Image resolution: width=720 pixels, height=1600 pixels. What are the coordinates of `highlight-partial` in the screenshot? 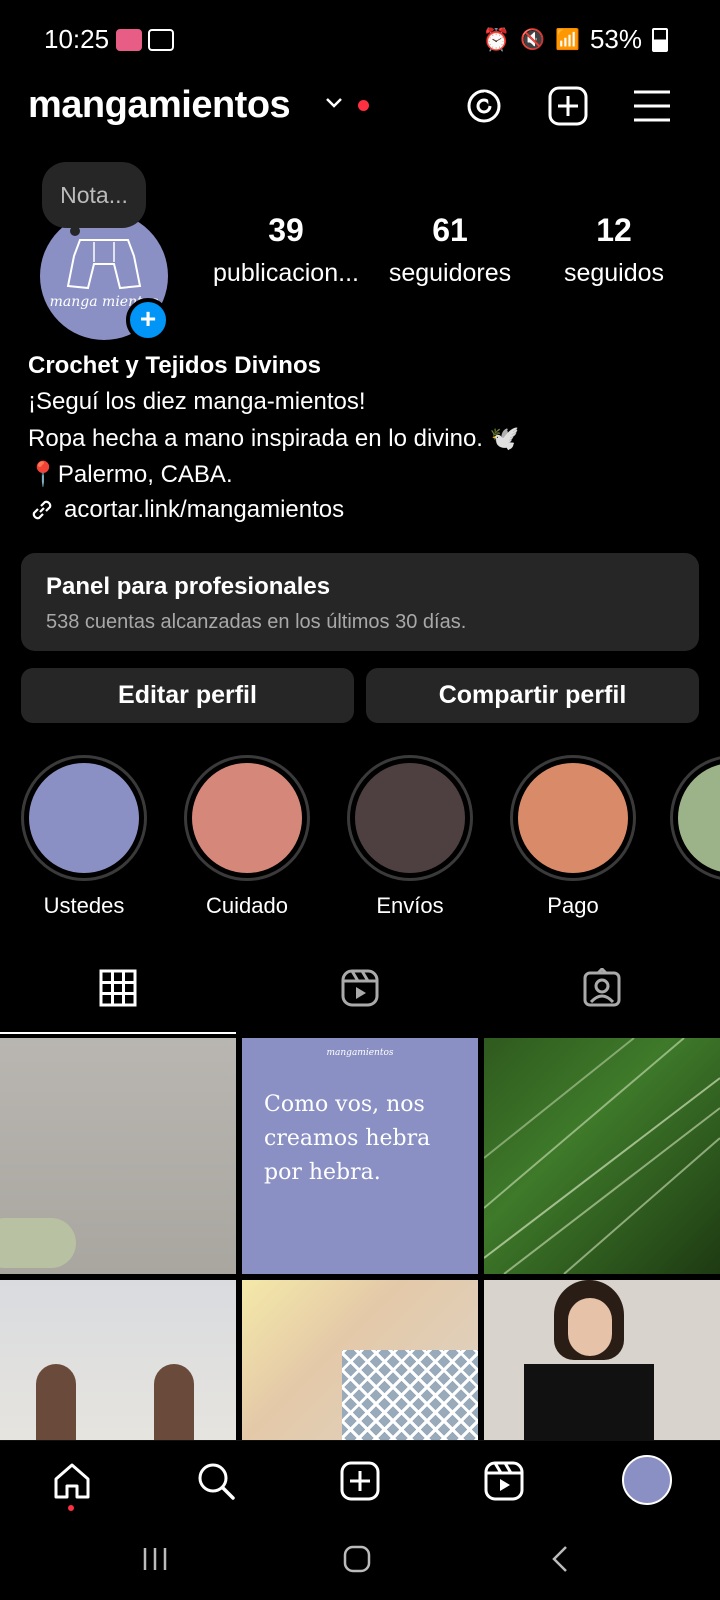 It's located at (695, 820).